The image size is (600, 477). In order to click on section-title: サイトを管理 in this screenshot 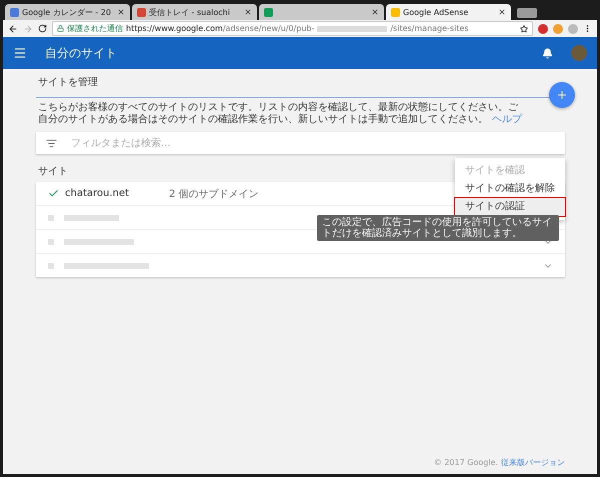, I will do `click(68, 83)`.